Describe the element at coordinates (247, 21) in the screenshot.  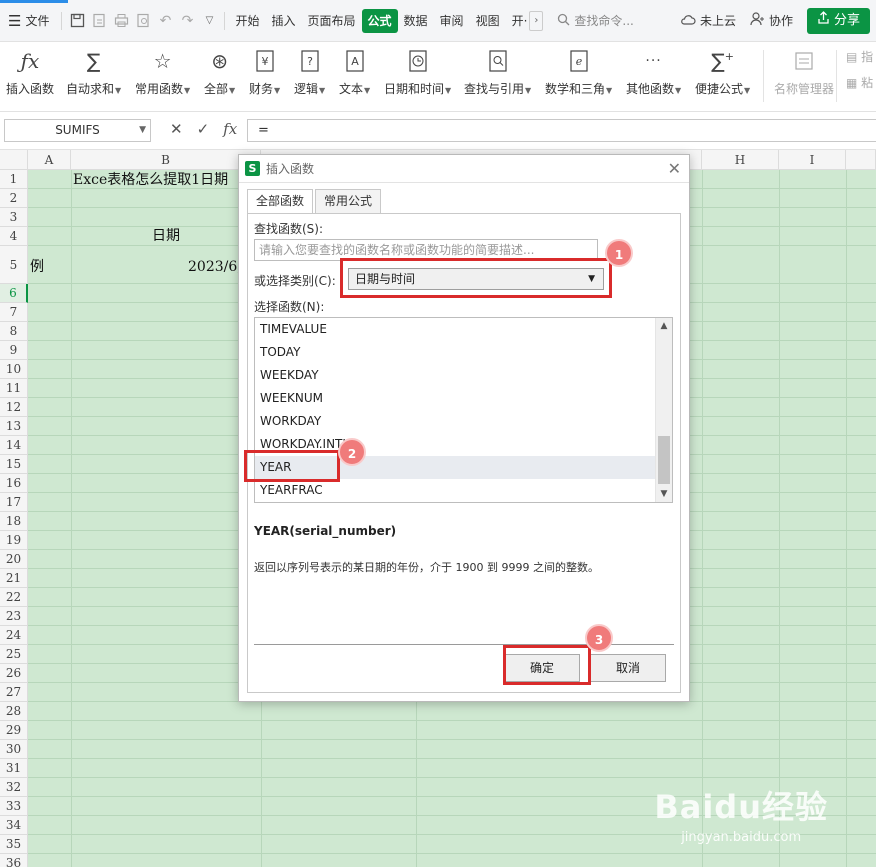
I see `tab-home: 开始` at that location.